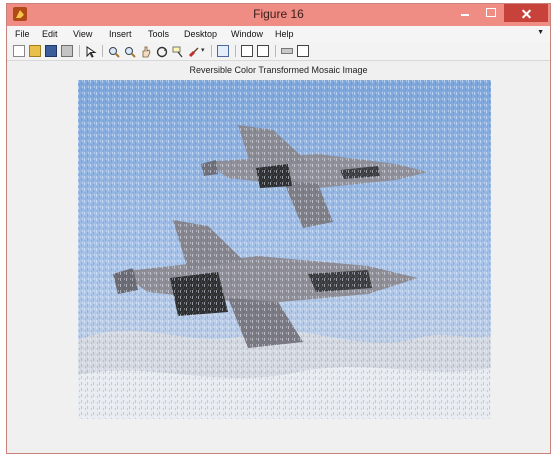 The width and height of the screenshot is (555, 457). What do you see at coordinates (287, 51) in the screenshot?
I see `hide-plot-tools-icon` at bounding box center [287, 51].